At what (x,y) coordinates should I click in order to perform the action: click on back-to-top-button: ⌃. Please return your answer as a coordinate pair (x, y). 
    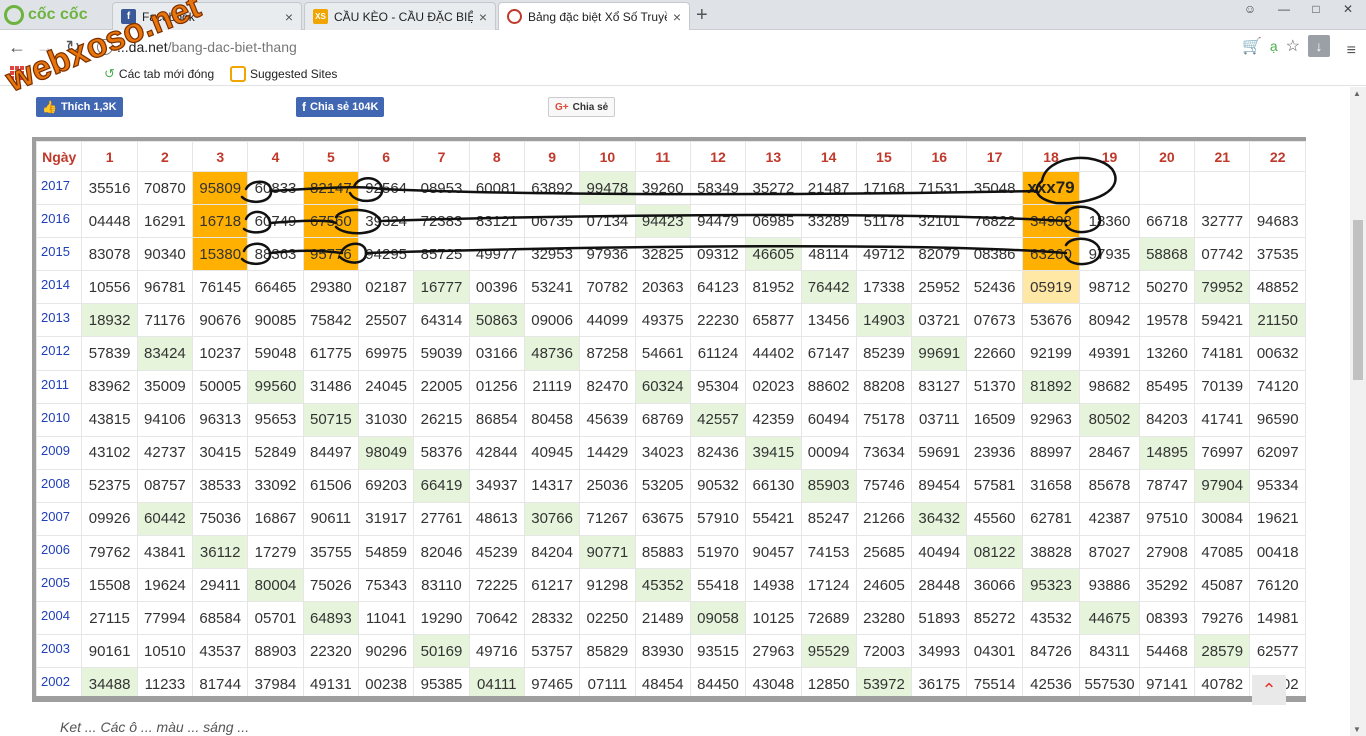
    Looking at the image, I should click on (1269, 690).